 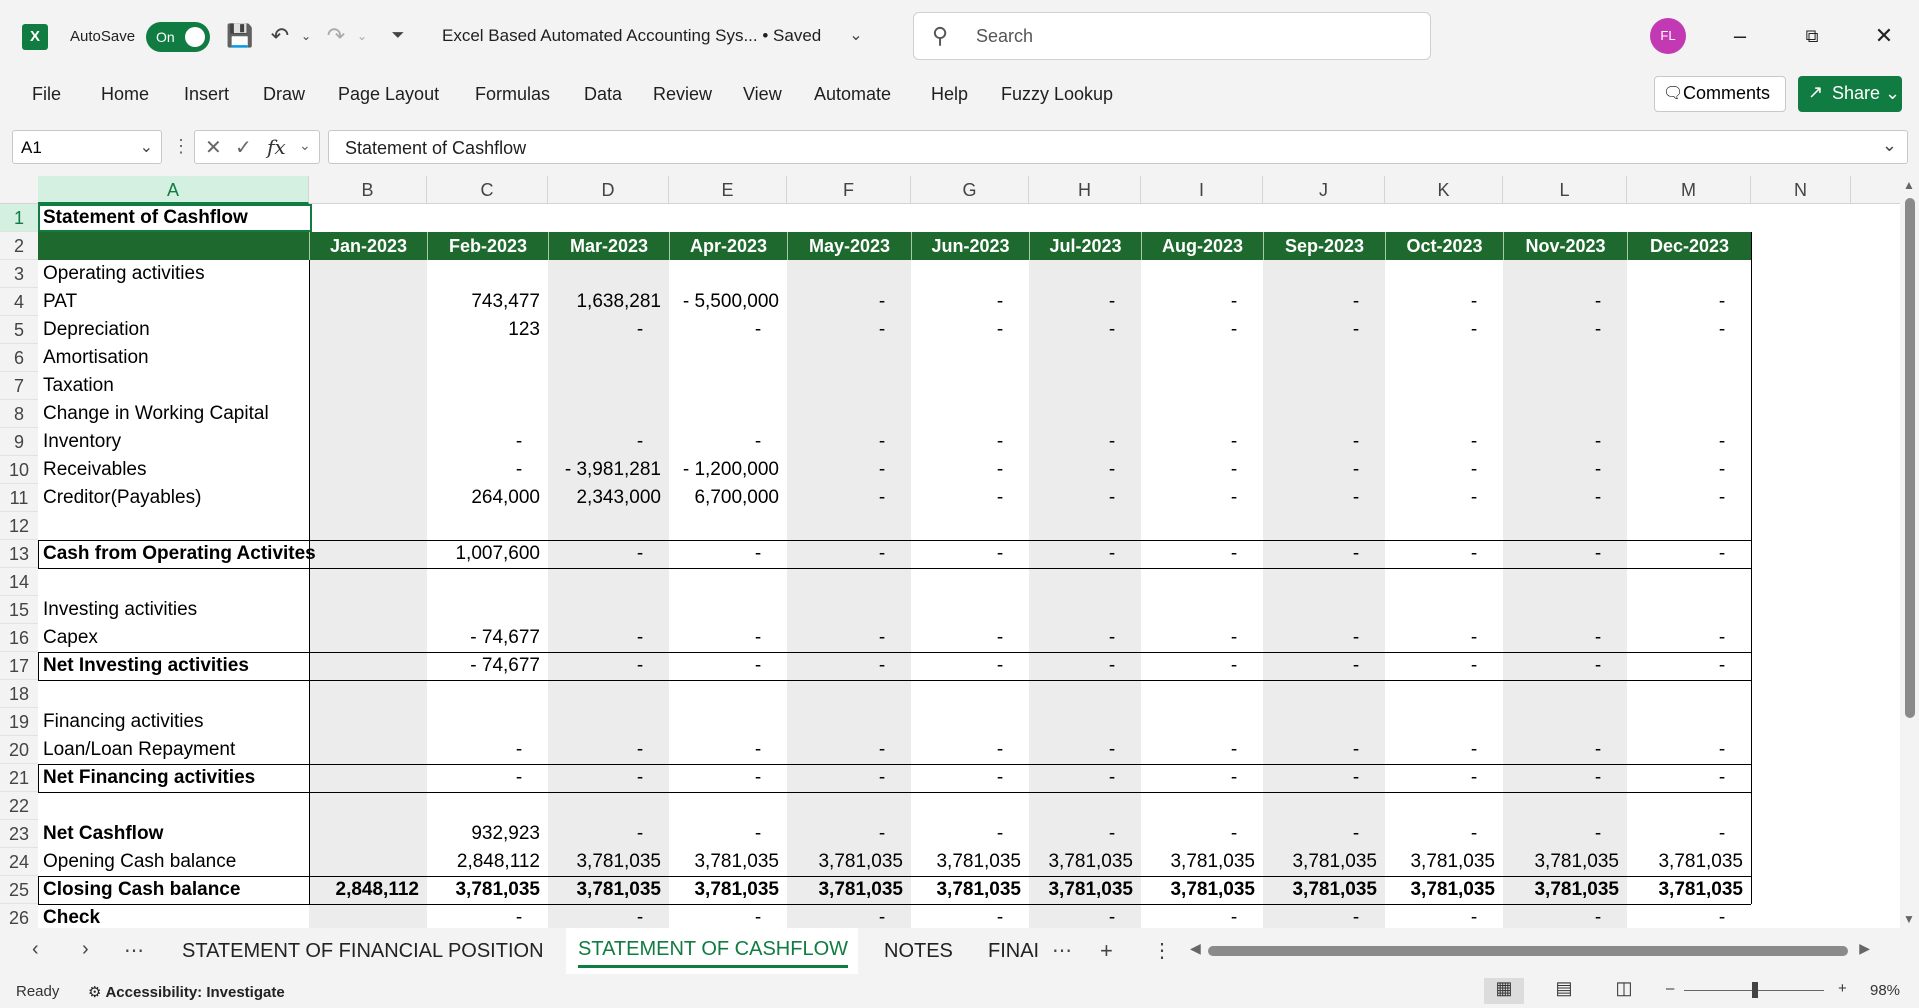 I want to click on row-header-14: 14, so click(x=19, y=582).